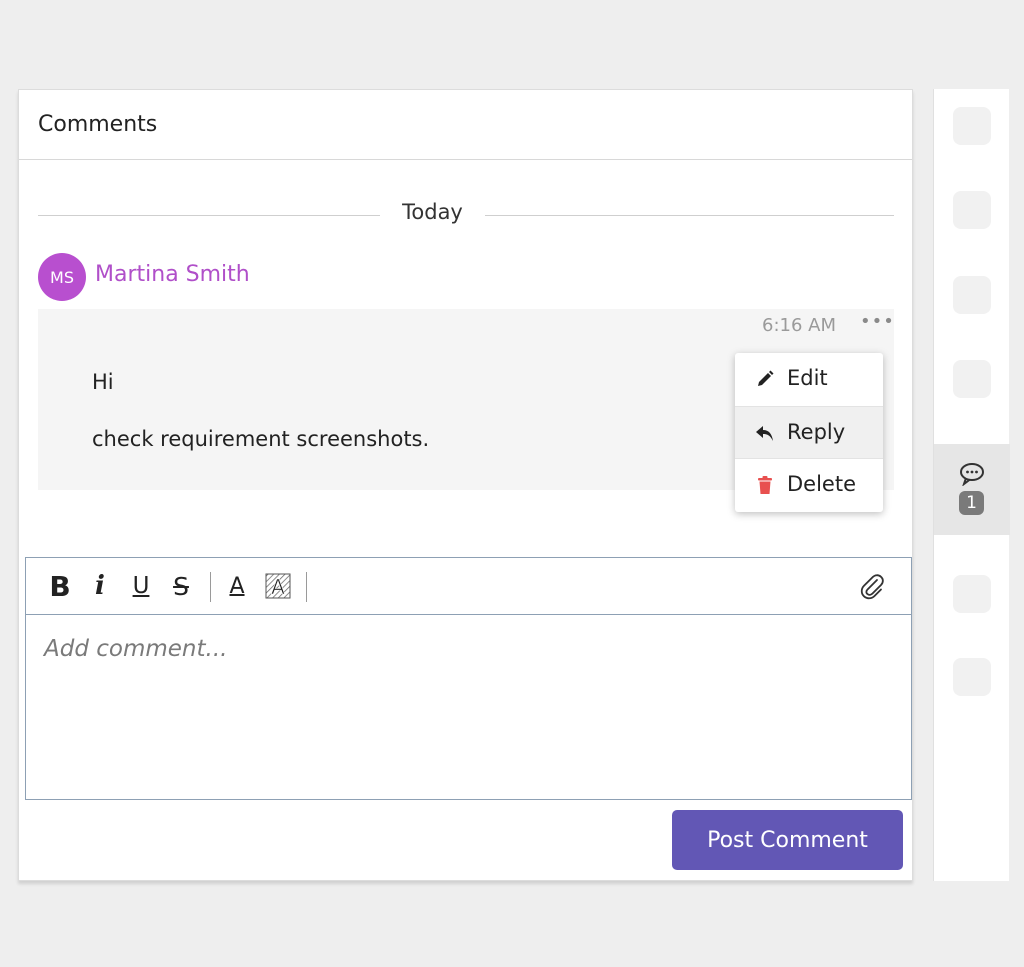 The image size is (1024, 967). I want to click on post-comment-button: Post Comment, so click(787, 840).